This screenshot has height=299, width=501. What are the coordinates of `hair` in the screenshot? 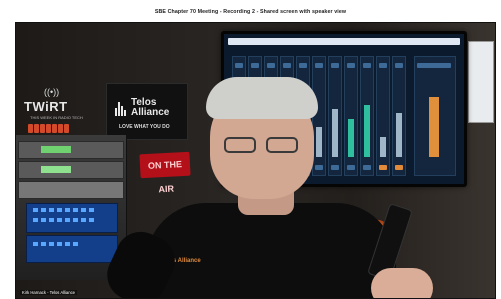 It's located at (262, 98).